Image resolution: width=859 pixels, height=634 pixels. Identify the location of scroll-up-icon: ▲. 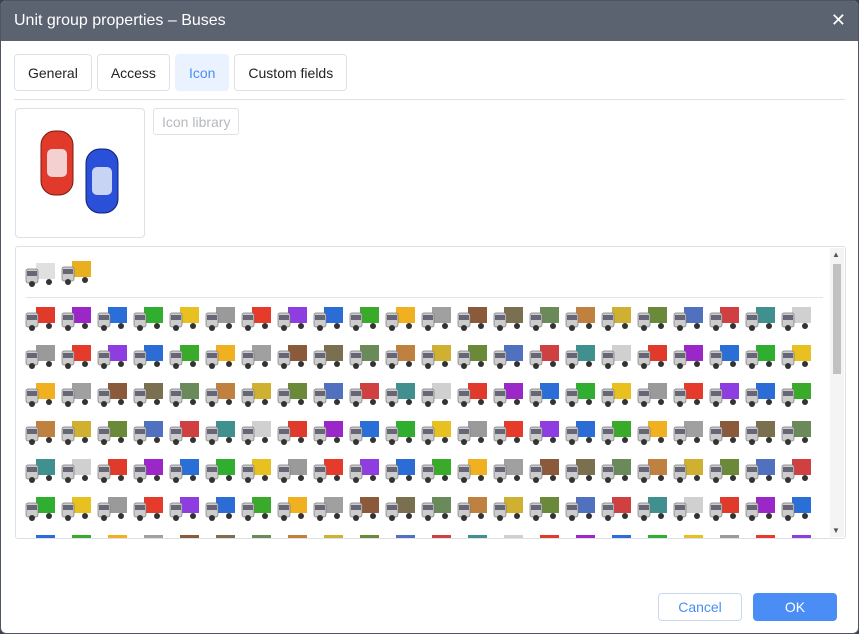
(836, 254).